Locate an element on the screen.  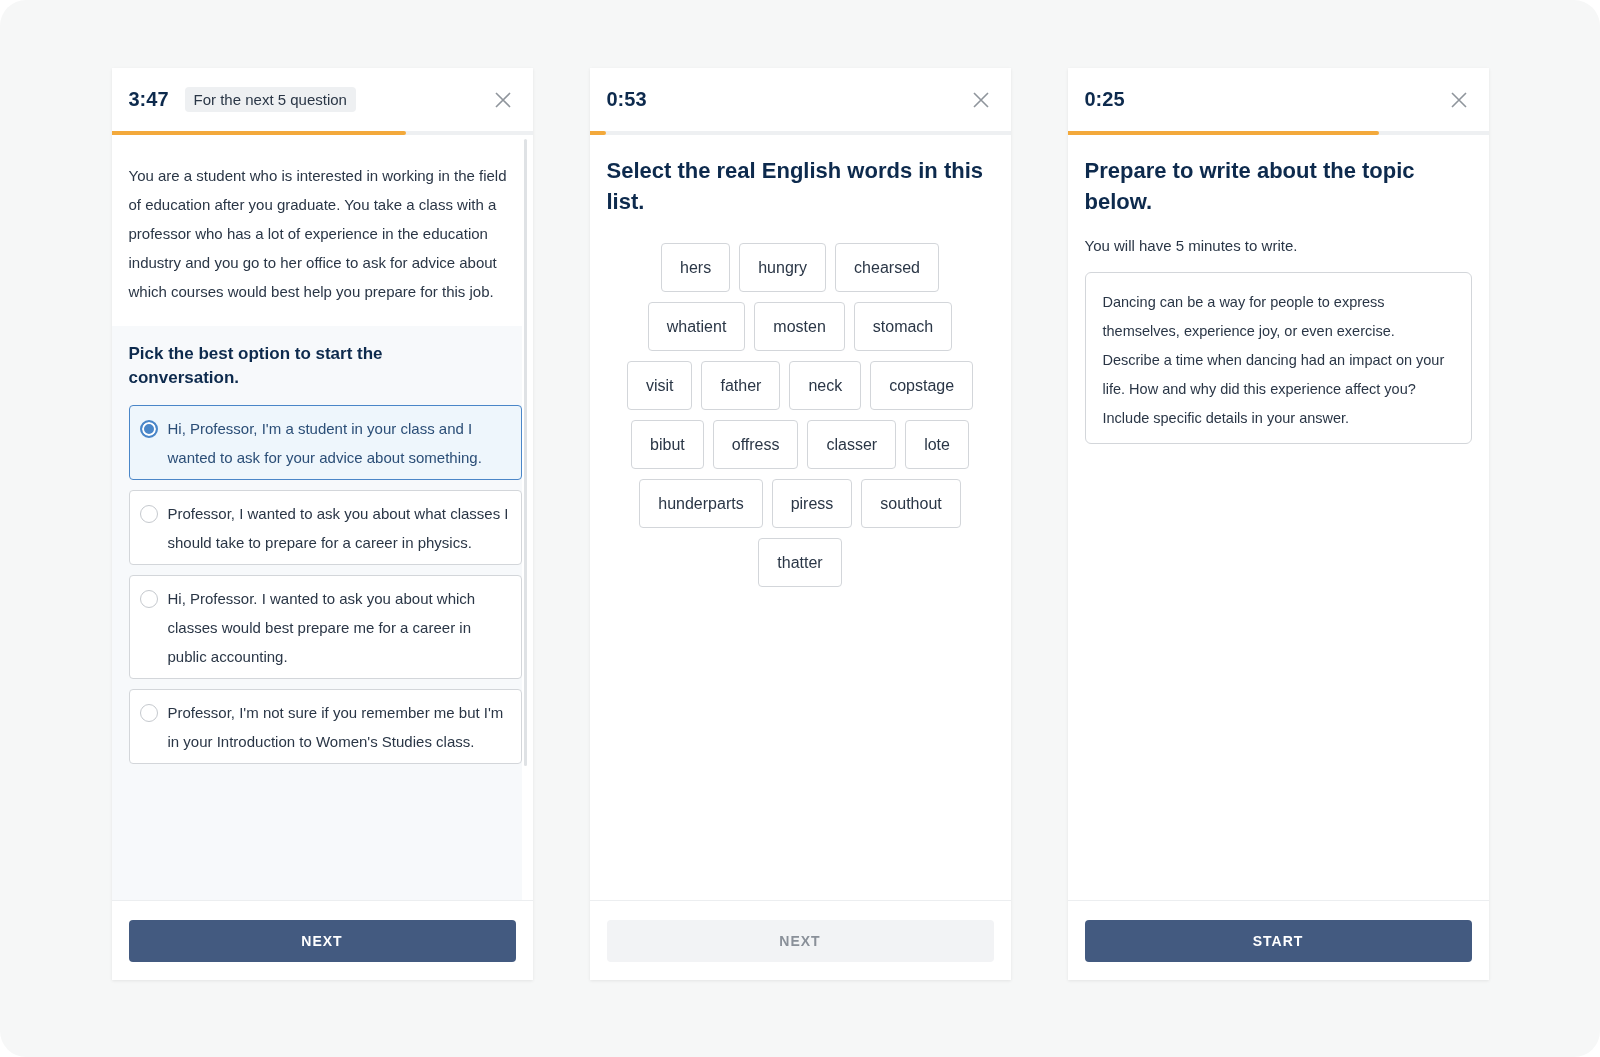
instruction-heading: Prepare to write about the topic below. is located at coordinates (1250, 186).